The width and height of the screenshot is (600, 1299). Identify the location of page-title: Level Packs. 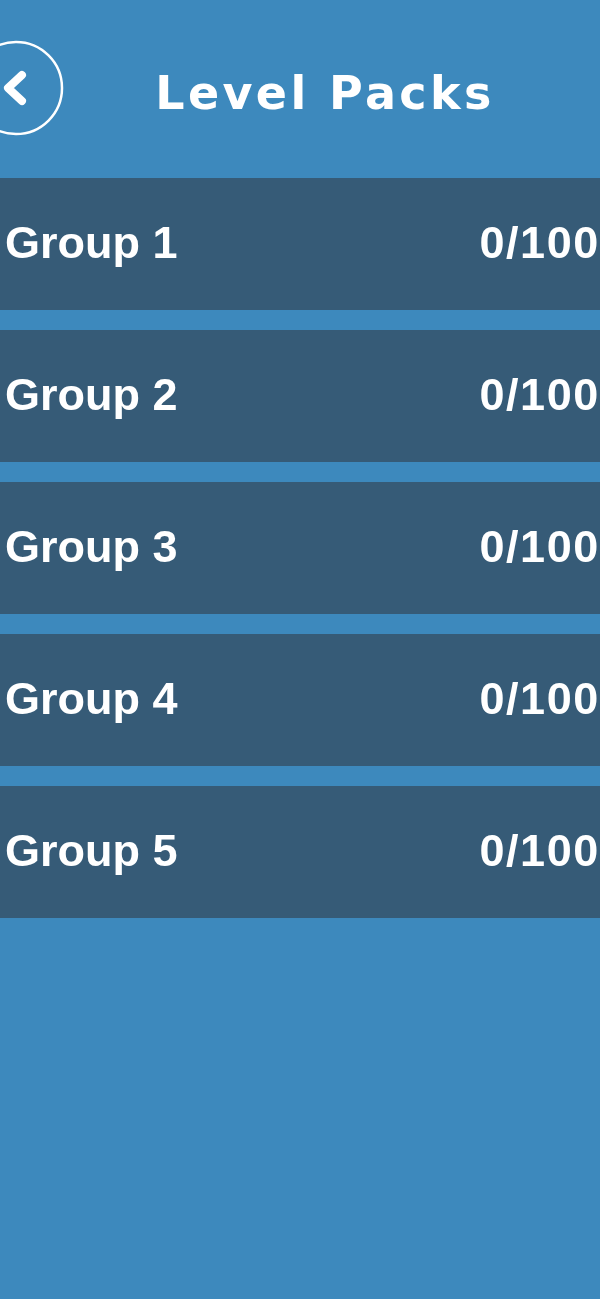
(325, 93).